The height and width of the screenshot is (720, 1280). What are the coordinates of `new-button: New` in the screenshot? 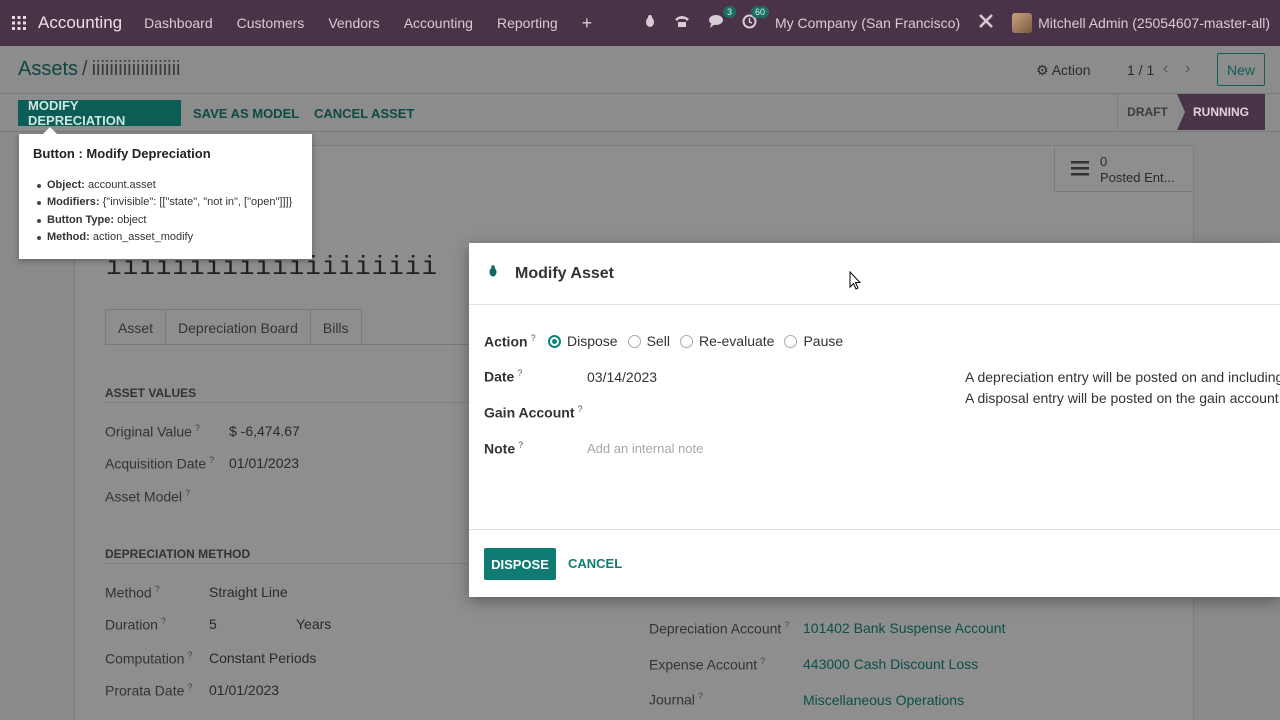 It's located at (1241, 69).